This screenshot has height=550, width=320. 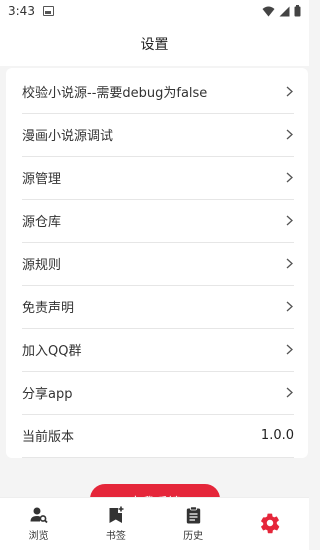 I want to click on nav-item-browse: 浏览, so click(x=38, y=524).